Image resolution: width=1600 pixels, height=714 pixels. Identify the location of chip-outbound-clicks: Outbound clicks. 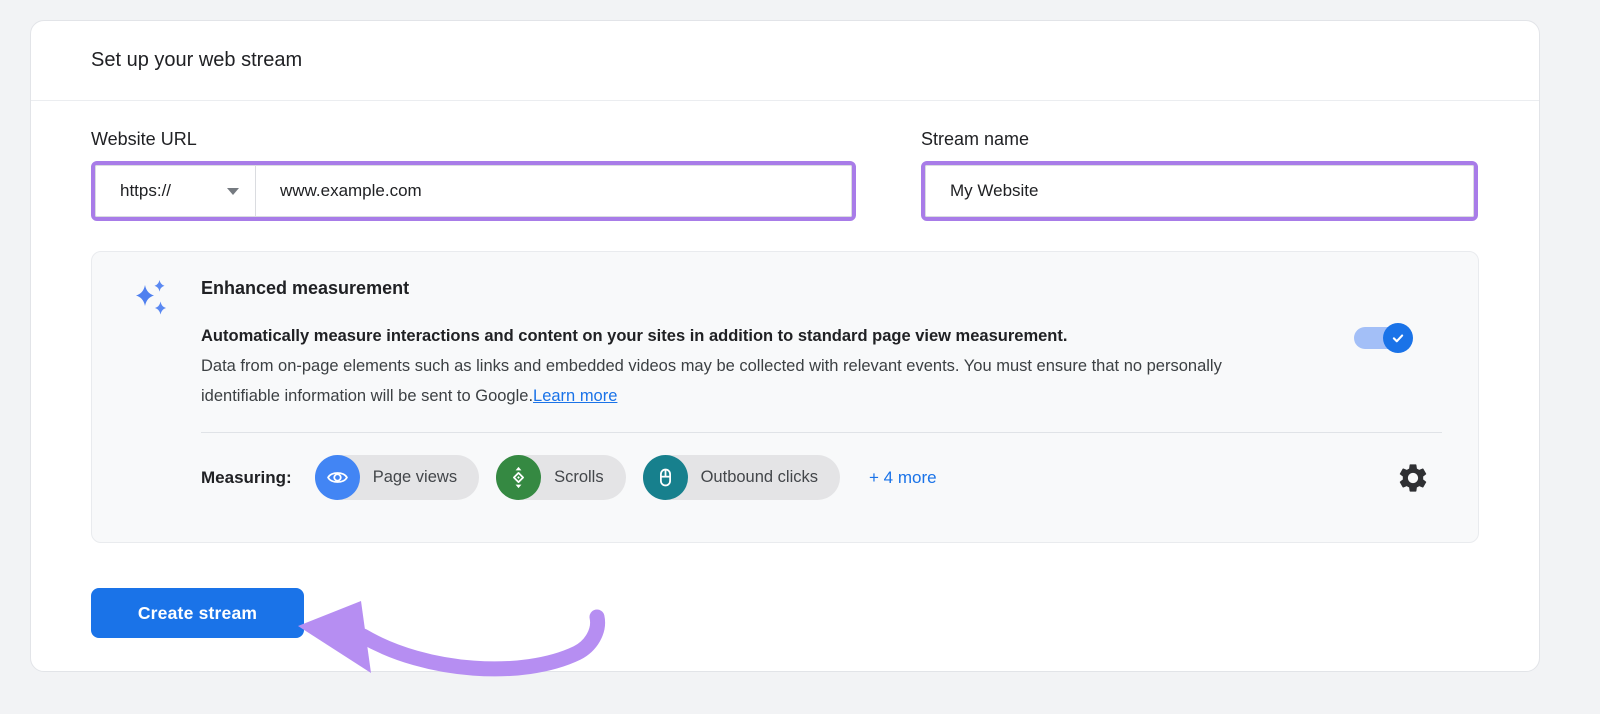
(741, 477).